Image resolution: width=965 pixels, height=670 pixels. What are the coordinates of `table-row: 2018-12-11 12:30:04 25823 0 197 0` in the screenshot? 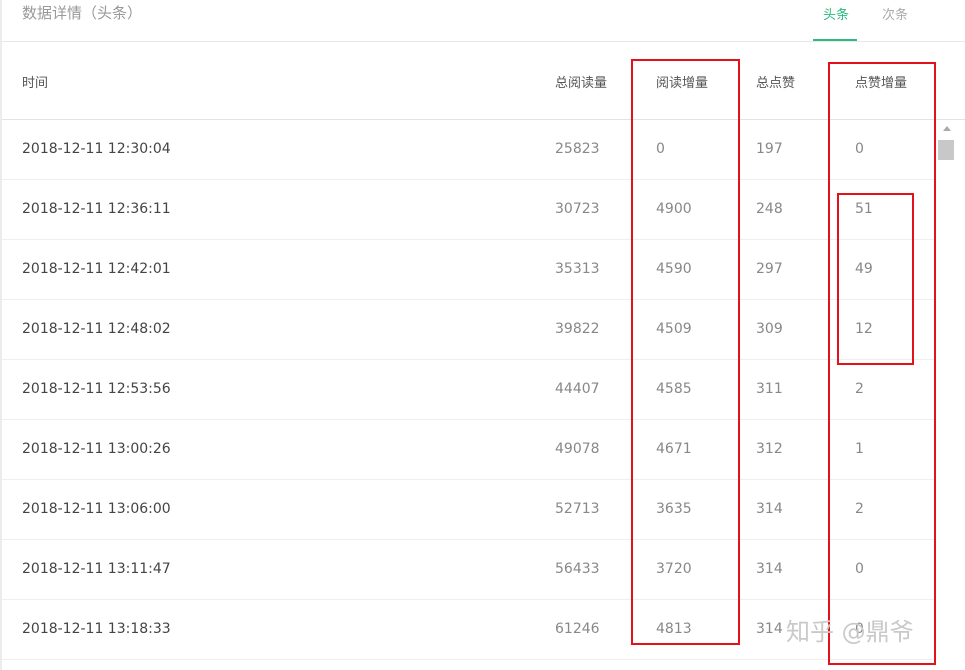 It's located at (468, 150).